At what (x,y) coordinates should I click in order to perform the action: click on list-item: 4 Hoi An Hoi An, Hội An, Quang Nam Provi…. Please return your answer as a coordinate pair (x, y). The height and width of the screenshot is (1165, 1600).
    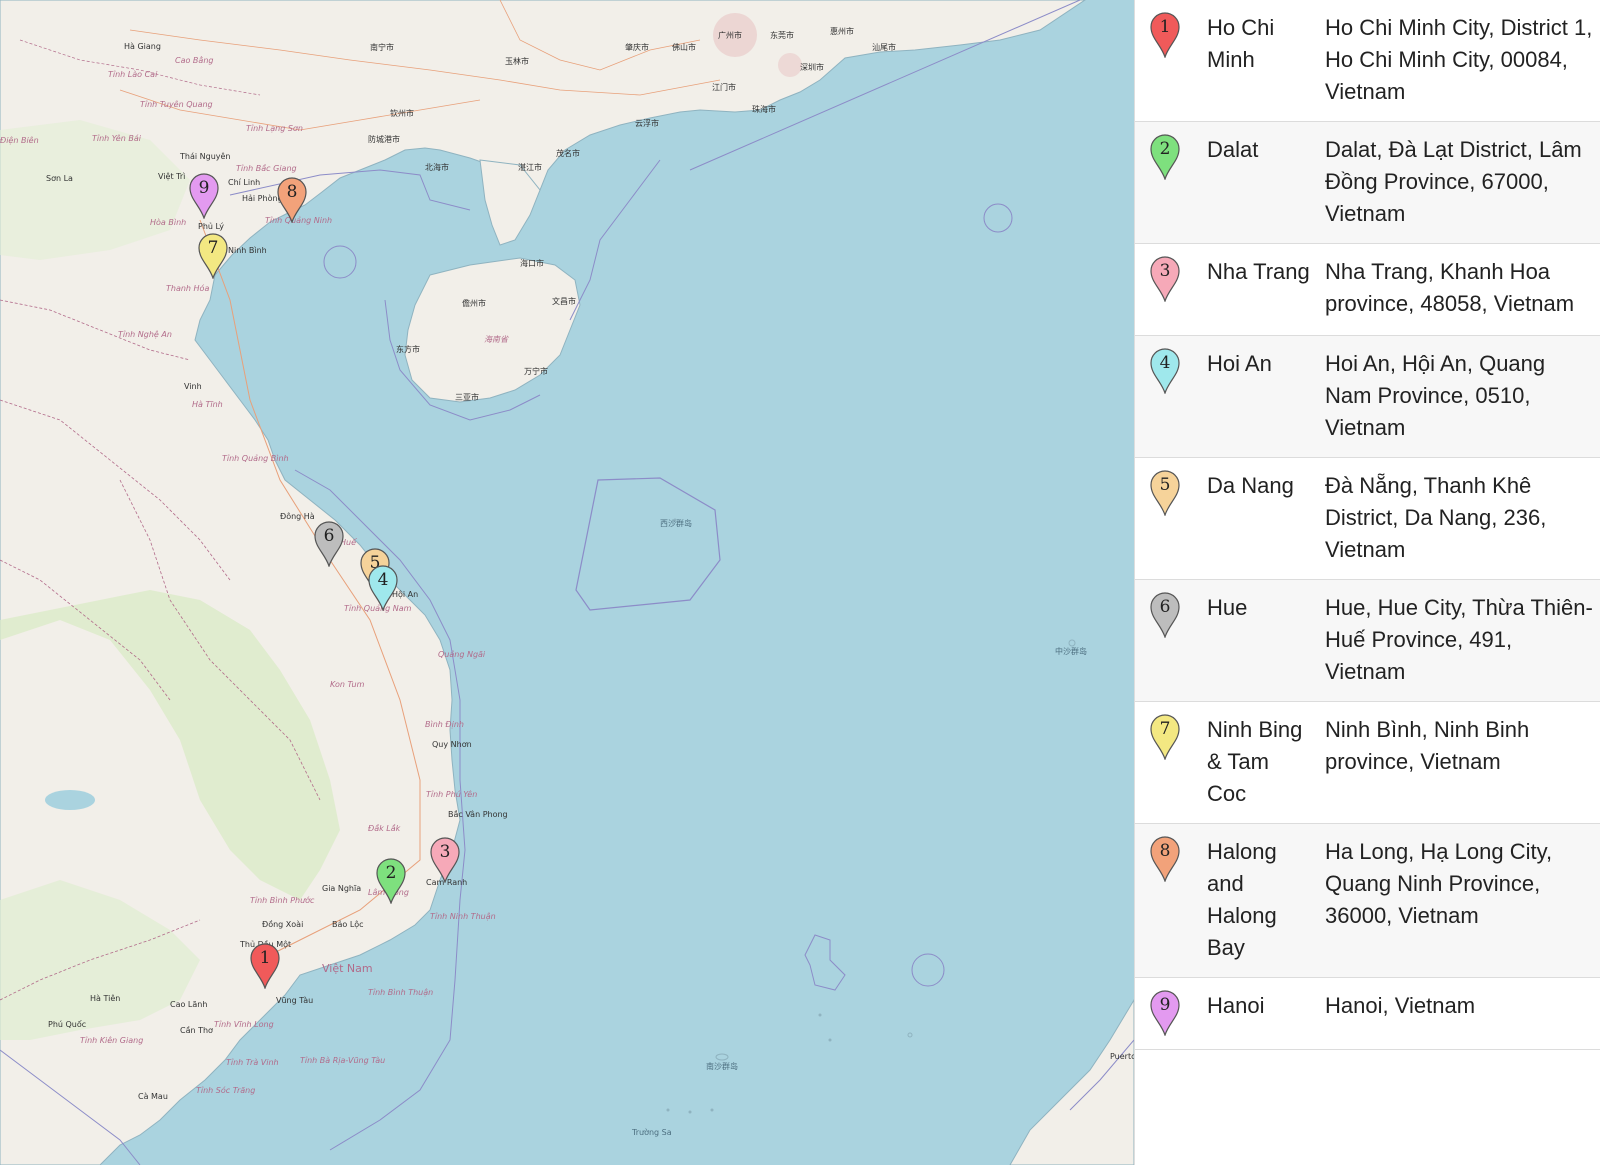
    Looking at the image, I should click on (1367, 397).